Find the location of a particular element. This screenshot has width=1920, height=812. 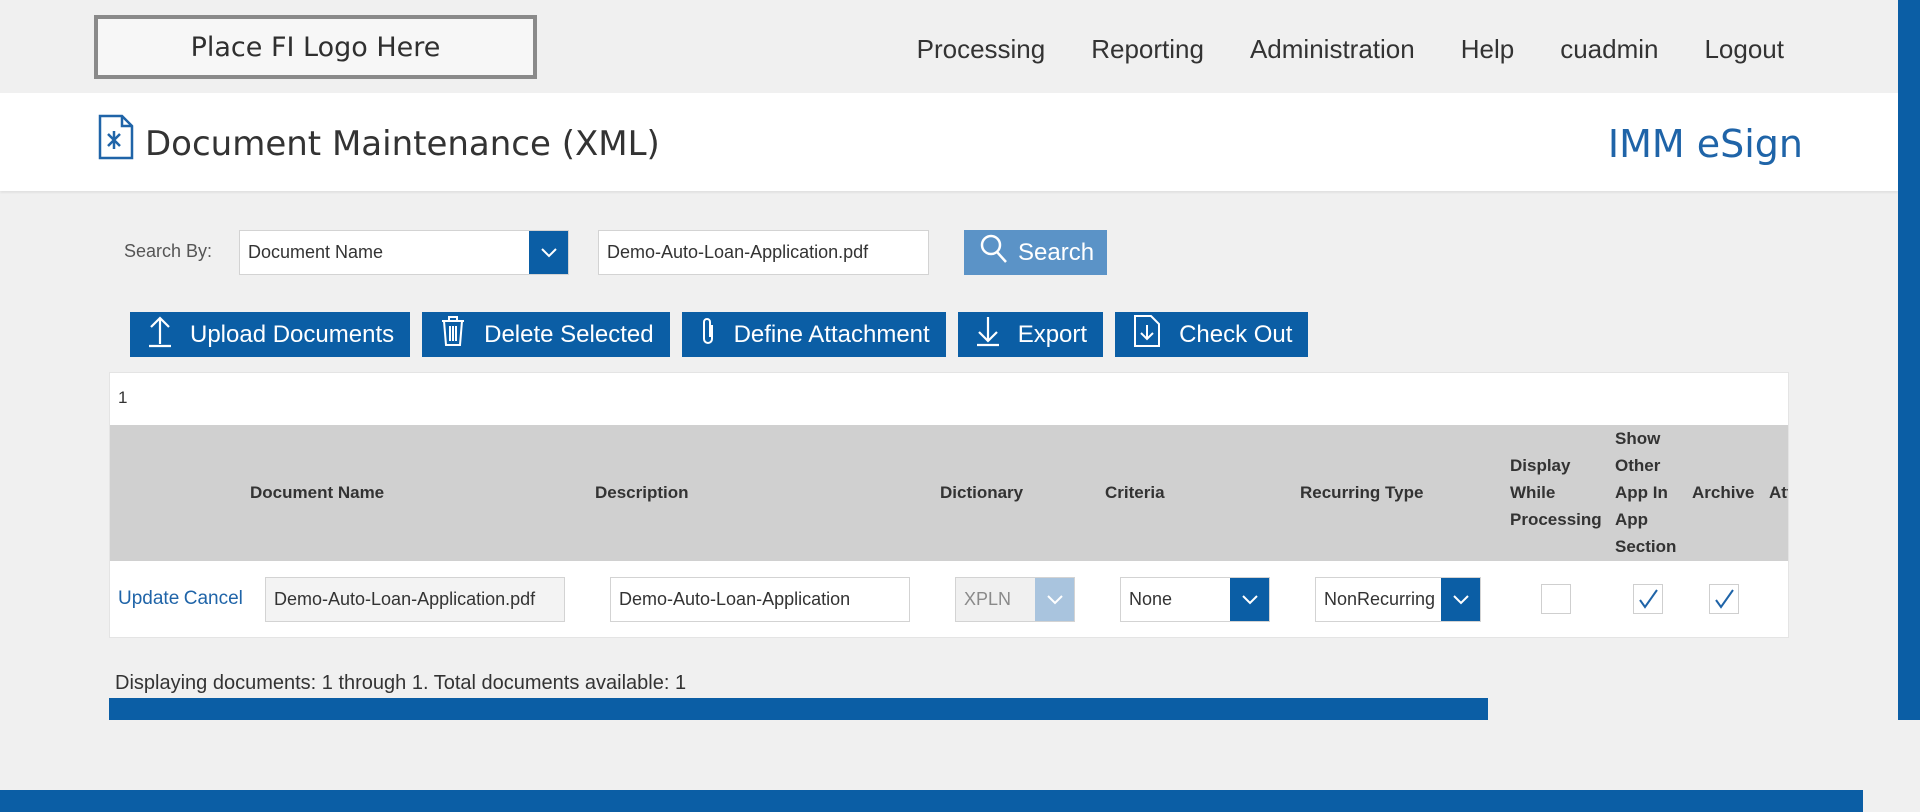

upload-documents-button: Upload Documents is located at coordinates (270, 334).